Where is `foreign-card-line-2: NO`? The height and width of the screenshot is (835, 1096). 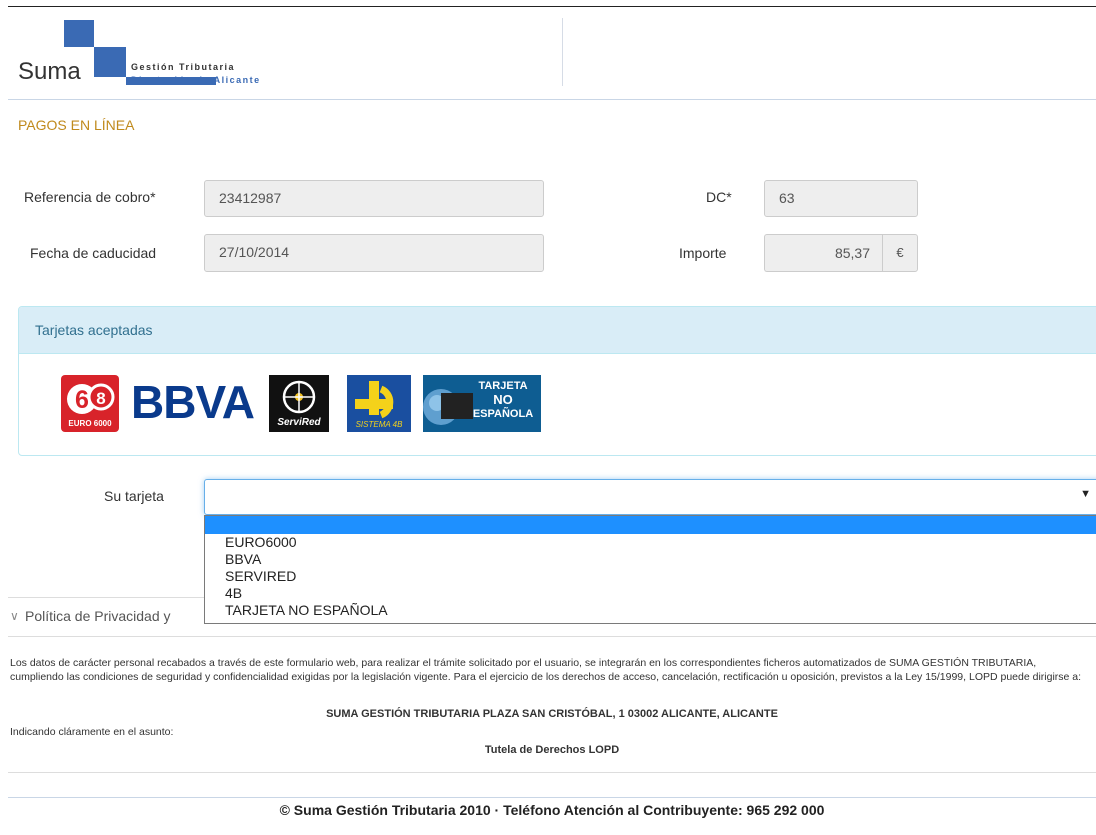
foreign-card-line-2: NO is located at coordinates (503, 399).